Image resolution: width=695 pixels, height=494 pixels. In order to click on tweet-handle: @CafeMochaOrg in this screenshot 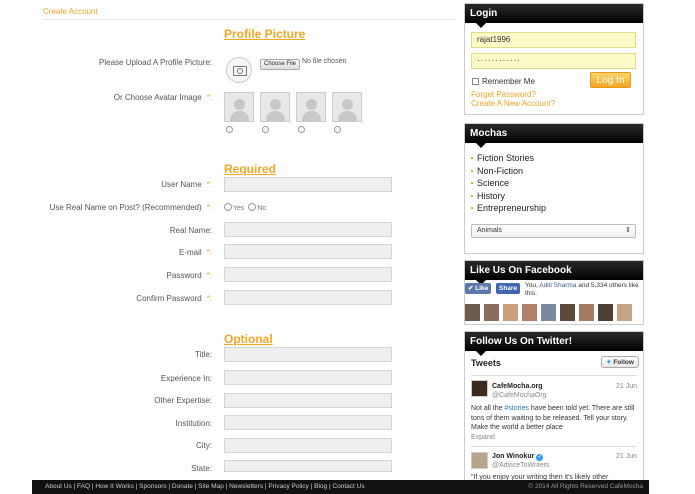, I will do `click(519, 395)`.